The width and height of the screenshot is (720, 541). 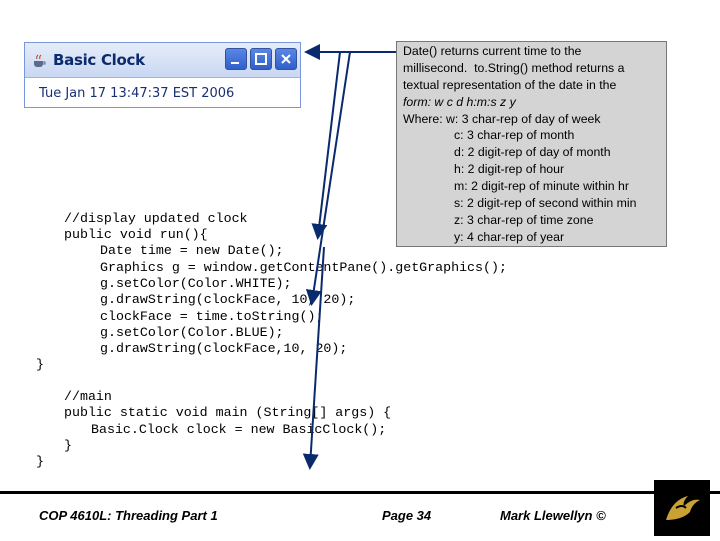 I want to click on footer-divider, so click(x=360, y=492).